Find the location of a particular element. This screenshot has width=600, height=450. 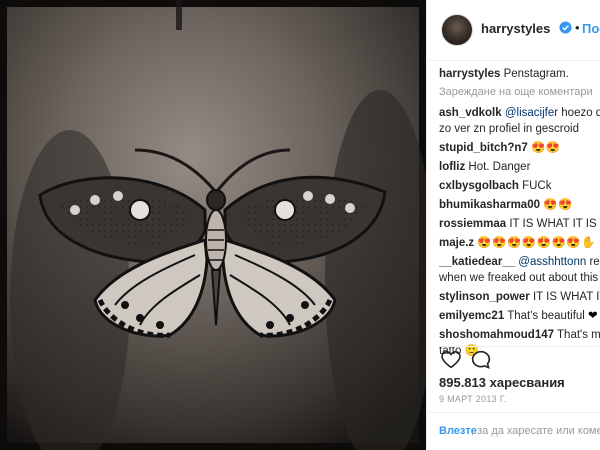

comment-username: stupid_bitch?n7 is located at coordinates (483, 148).